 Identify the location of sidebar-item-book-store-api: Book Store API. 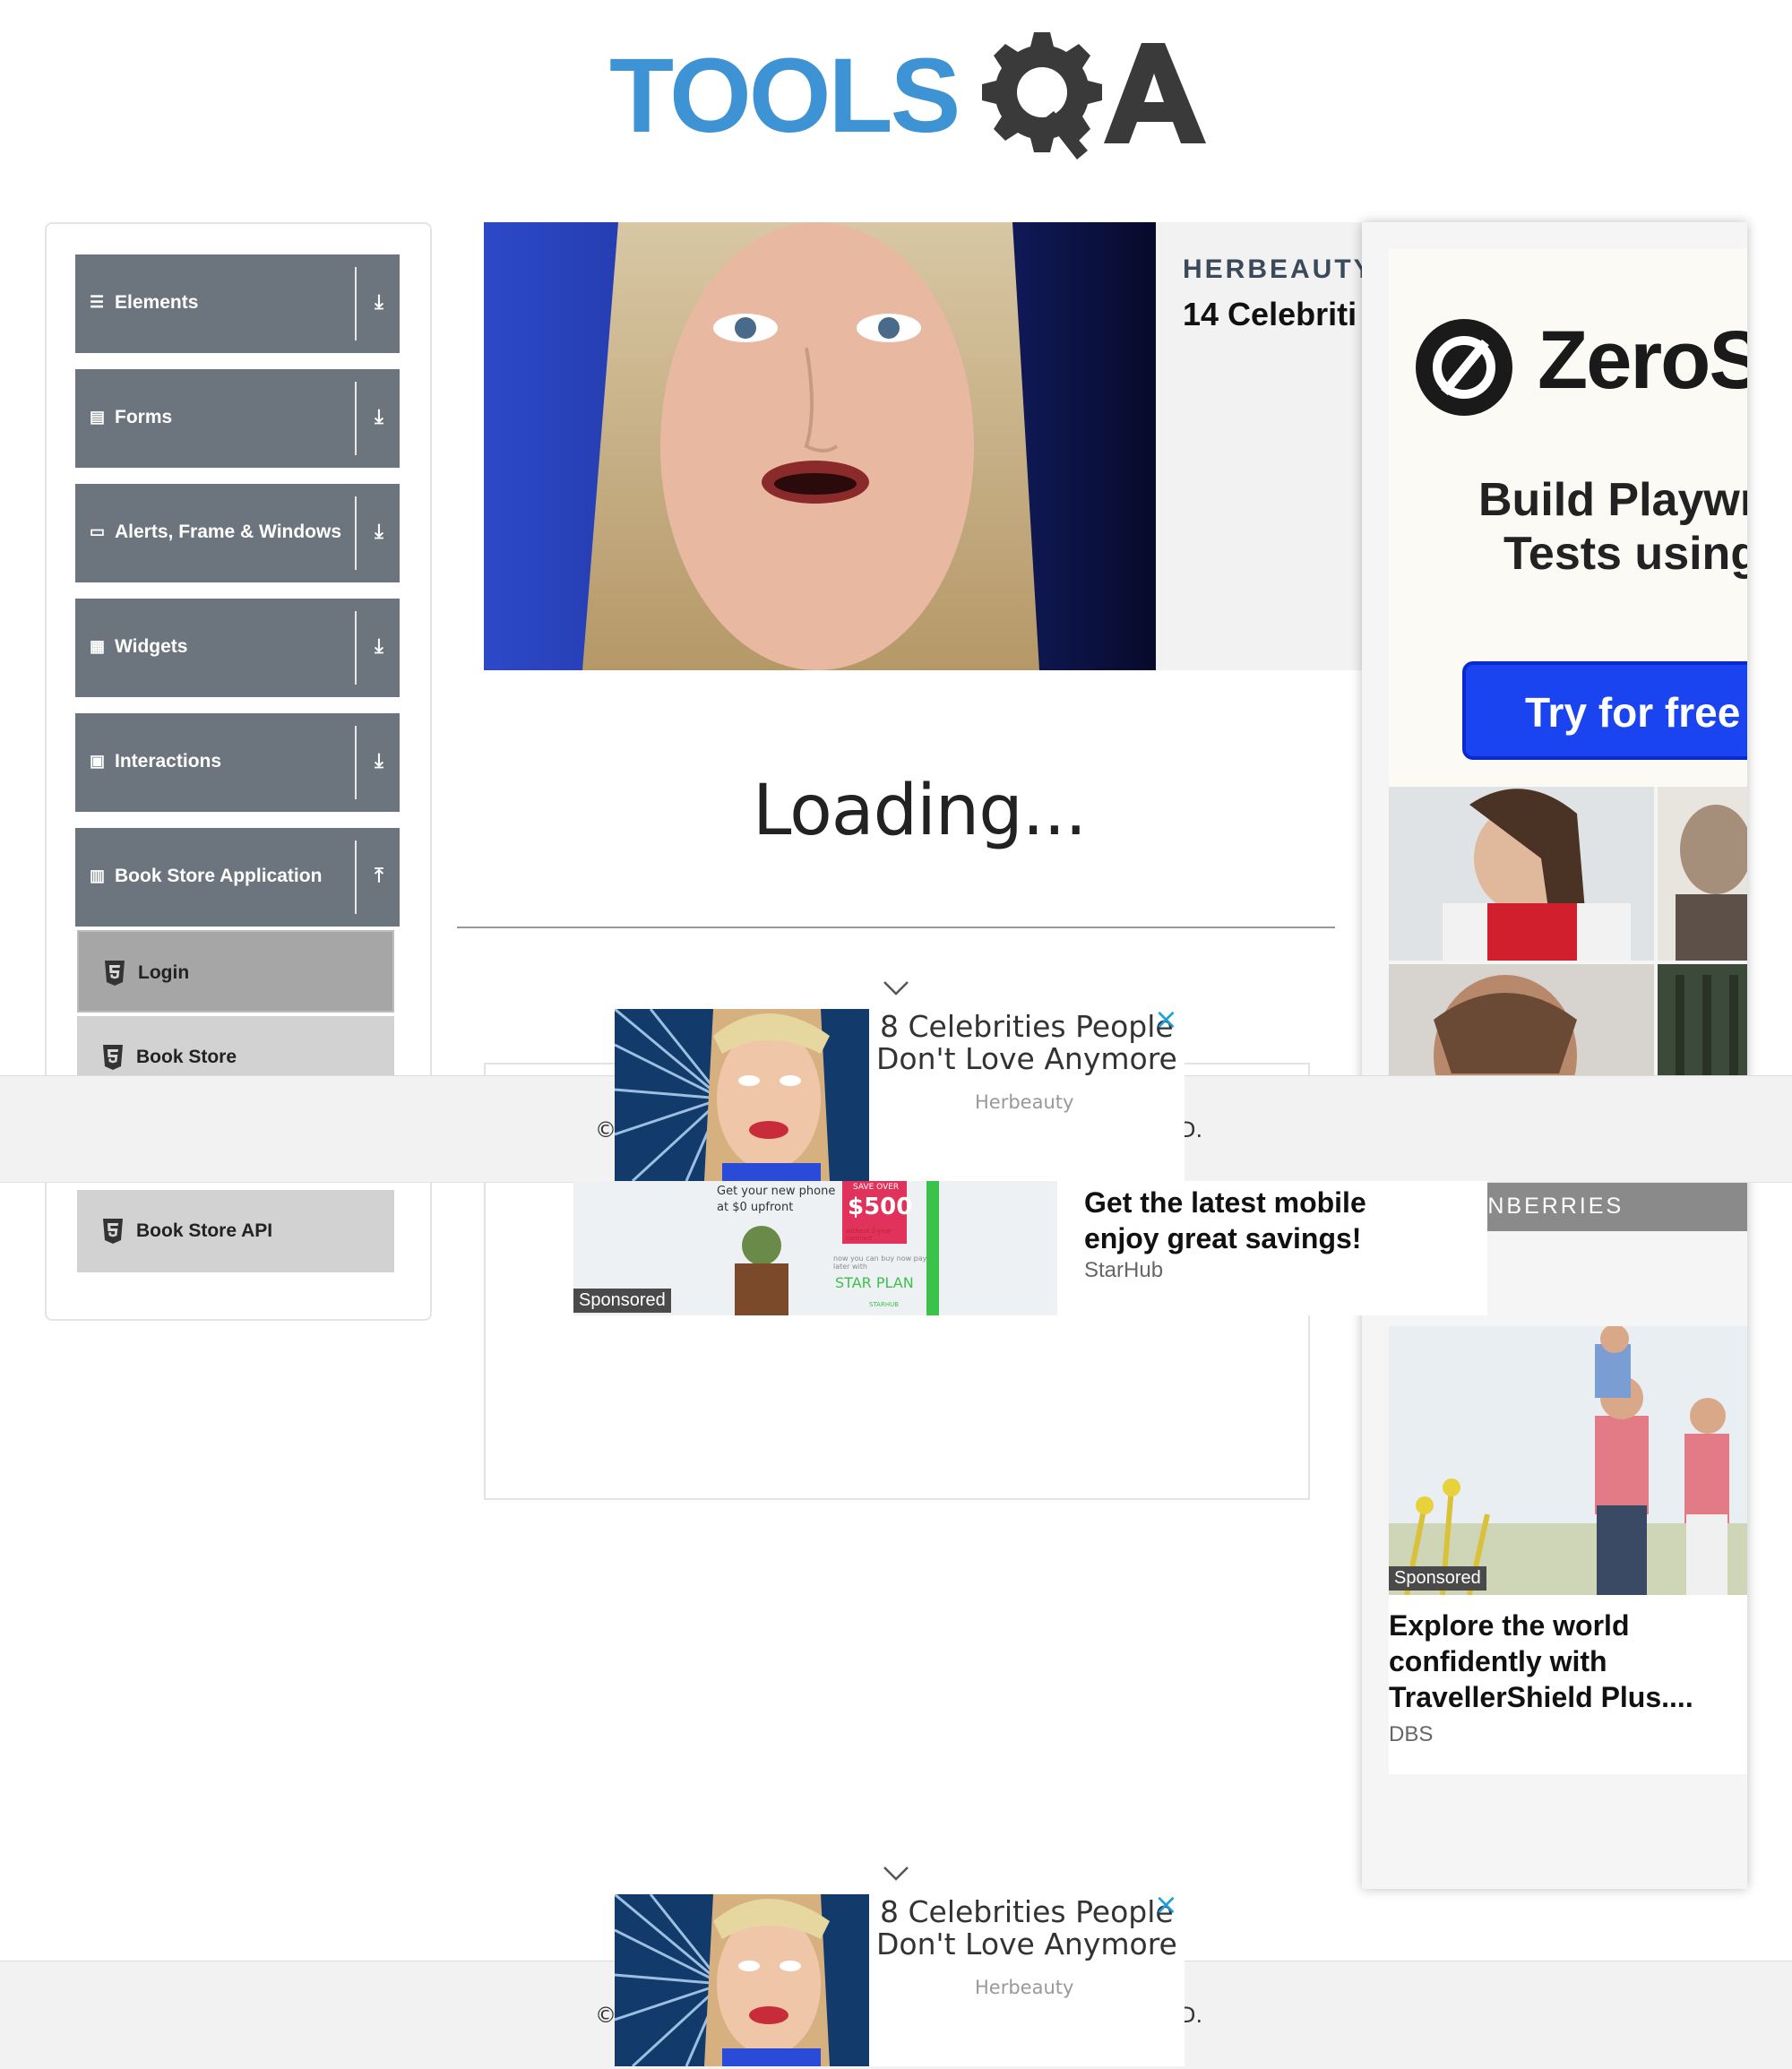
(236, 1231).